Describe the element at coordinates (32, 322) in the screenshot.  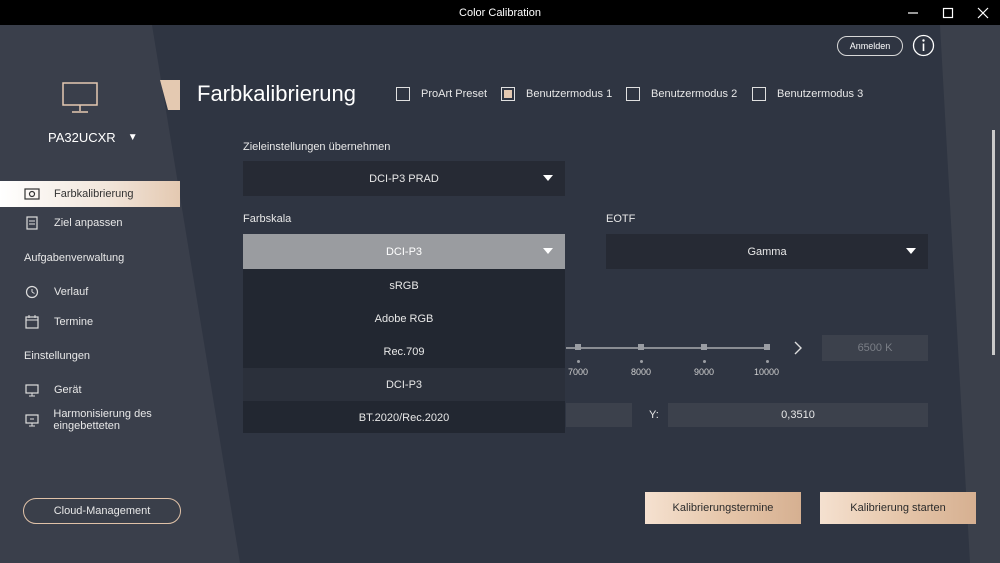
I see `calendar-icon` at that location.